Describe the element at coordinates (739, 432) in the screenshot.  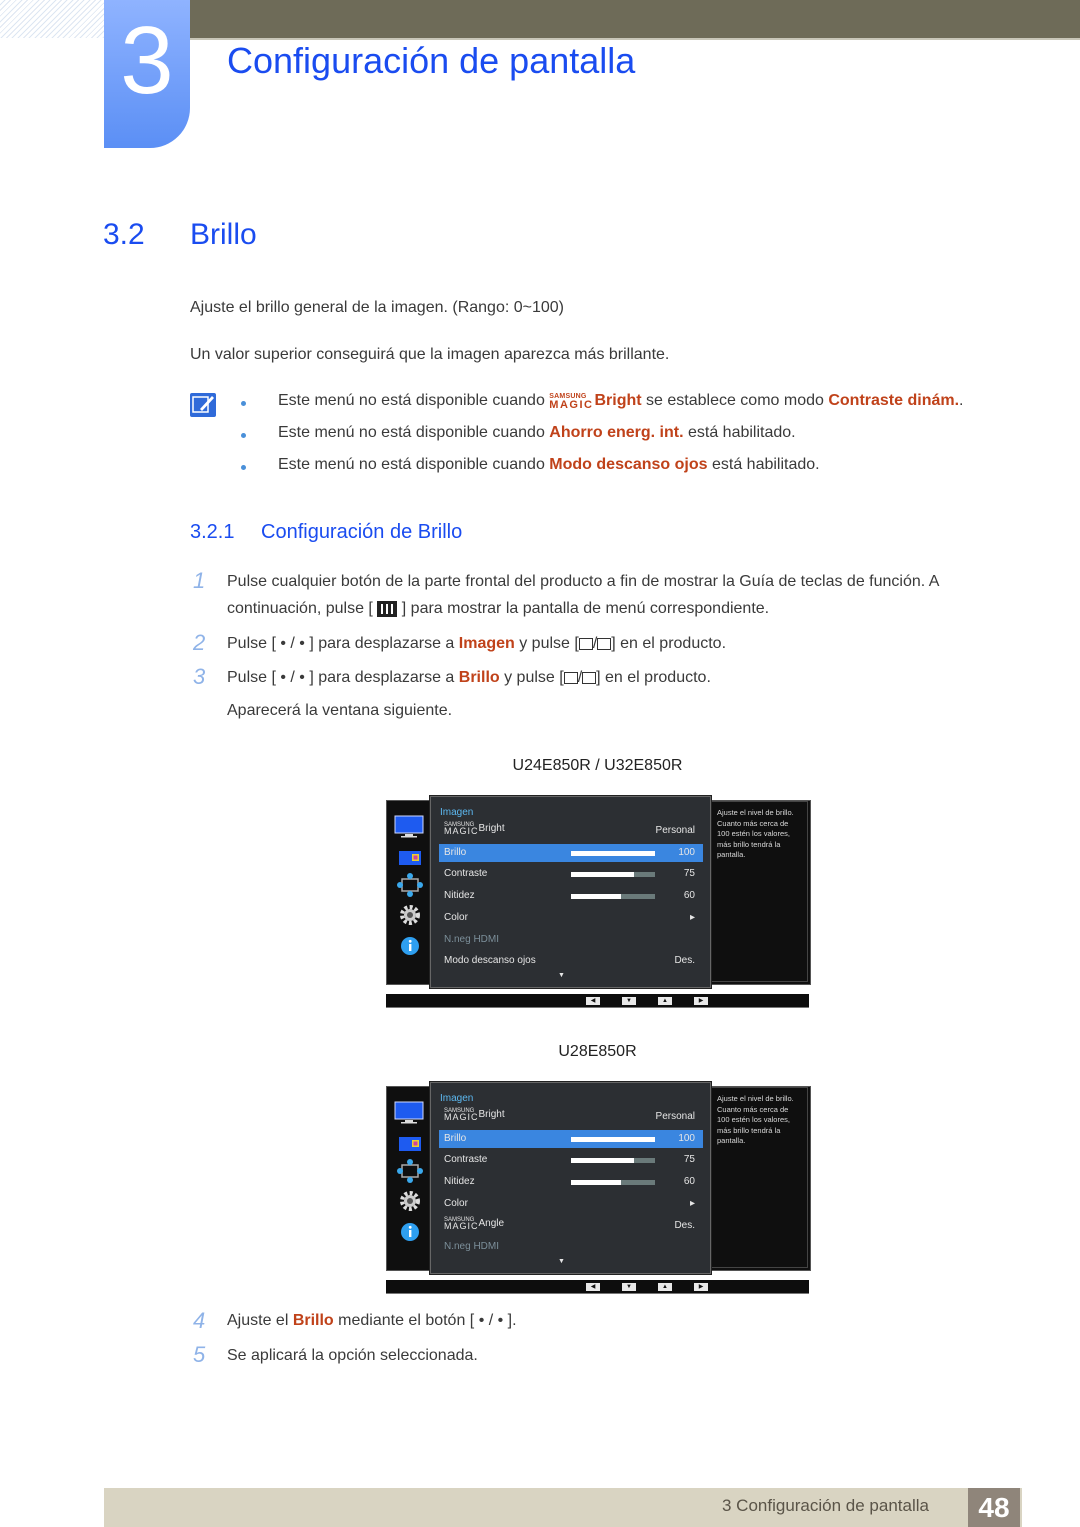
I see `note-text: está habilitado.` at that location.